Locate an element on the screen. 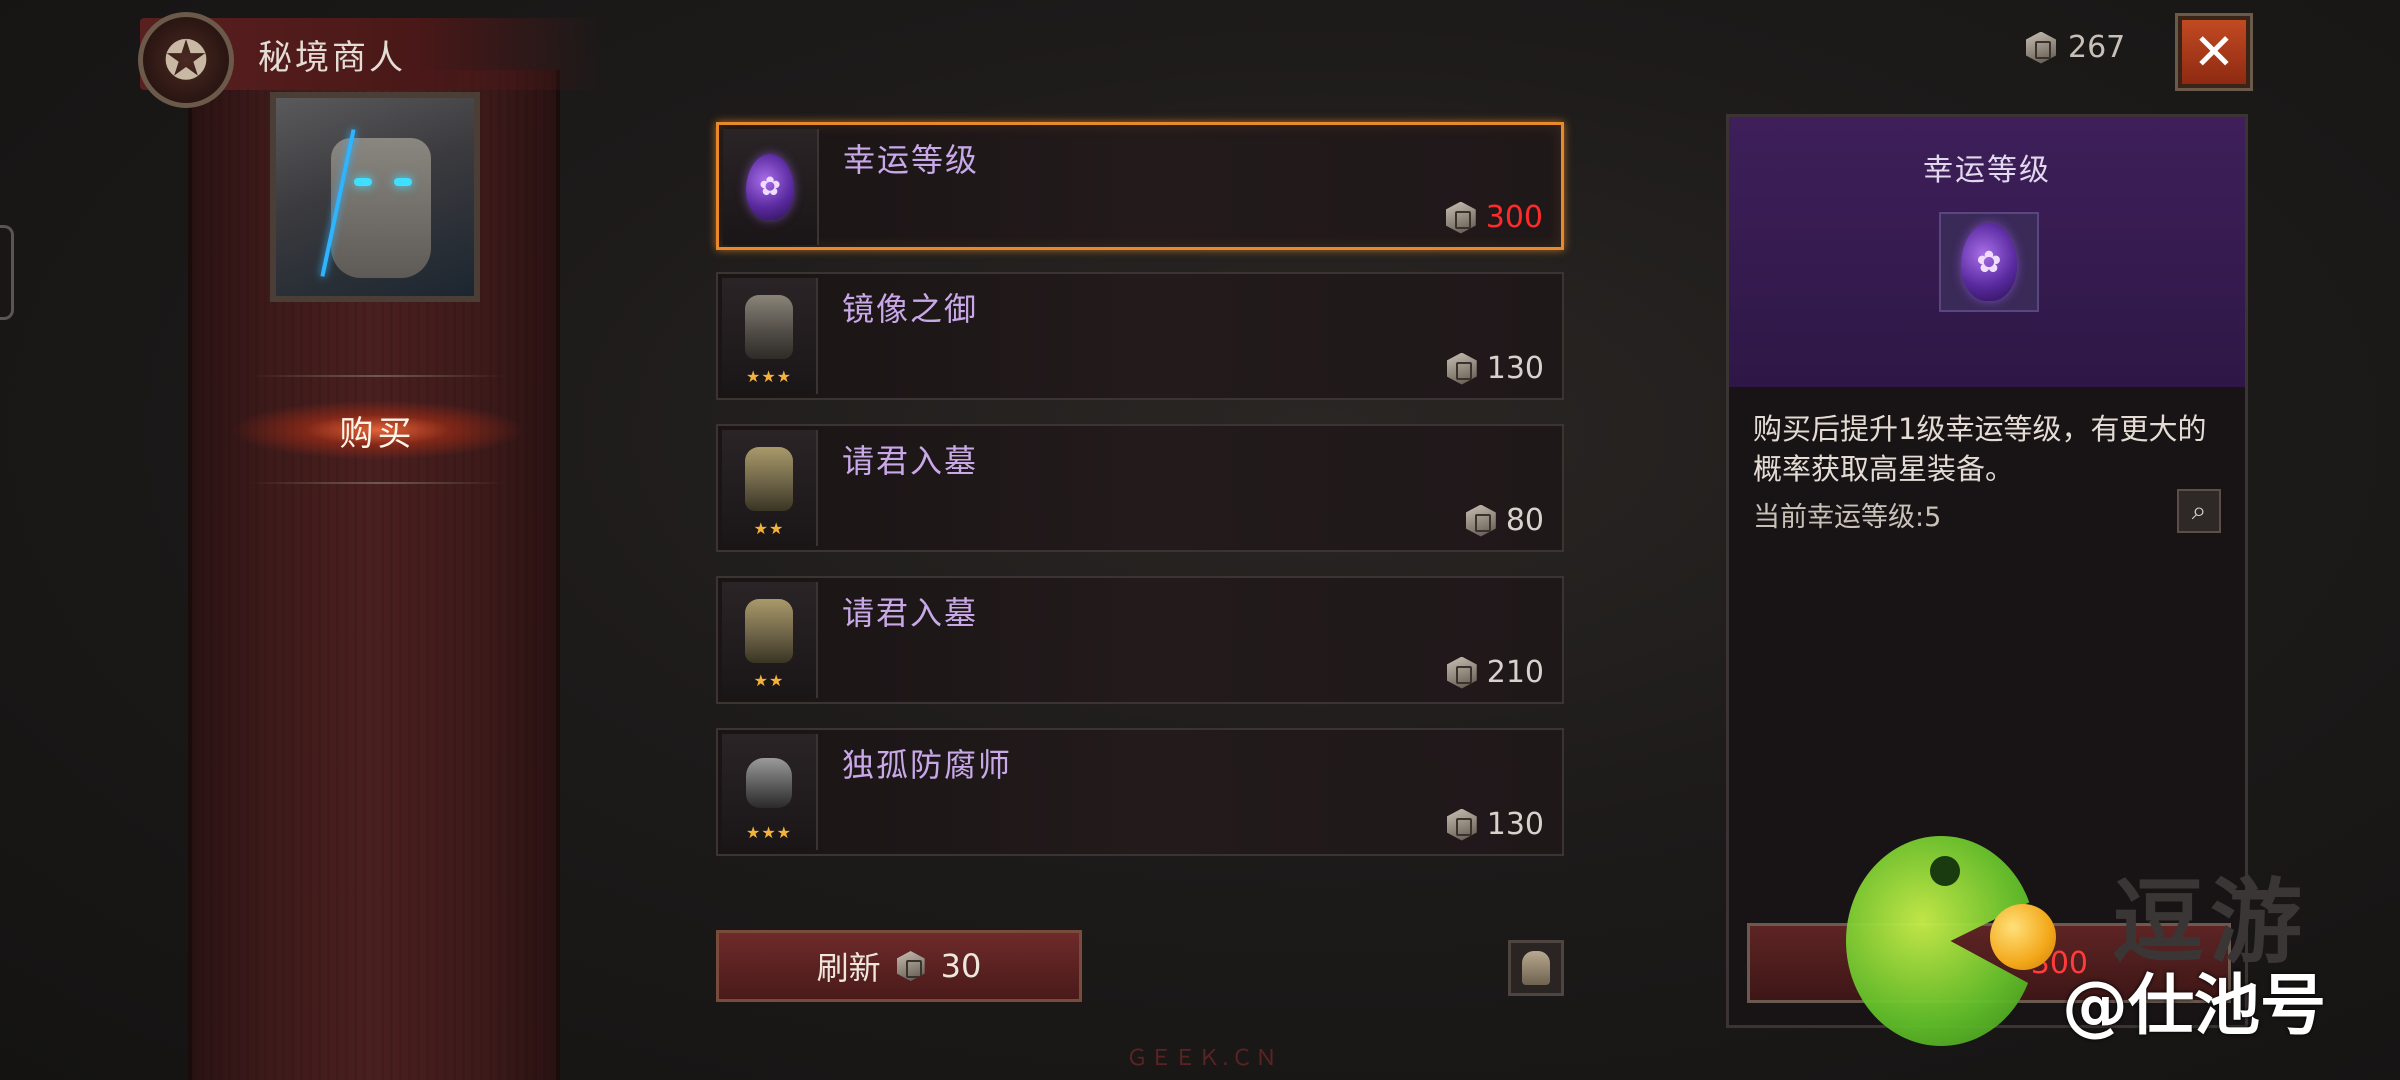 This screenshot has height=1080, width=2400. item-price: 300 is located at coordinates (1494, 217).